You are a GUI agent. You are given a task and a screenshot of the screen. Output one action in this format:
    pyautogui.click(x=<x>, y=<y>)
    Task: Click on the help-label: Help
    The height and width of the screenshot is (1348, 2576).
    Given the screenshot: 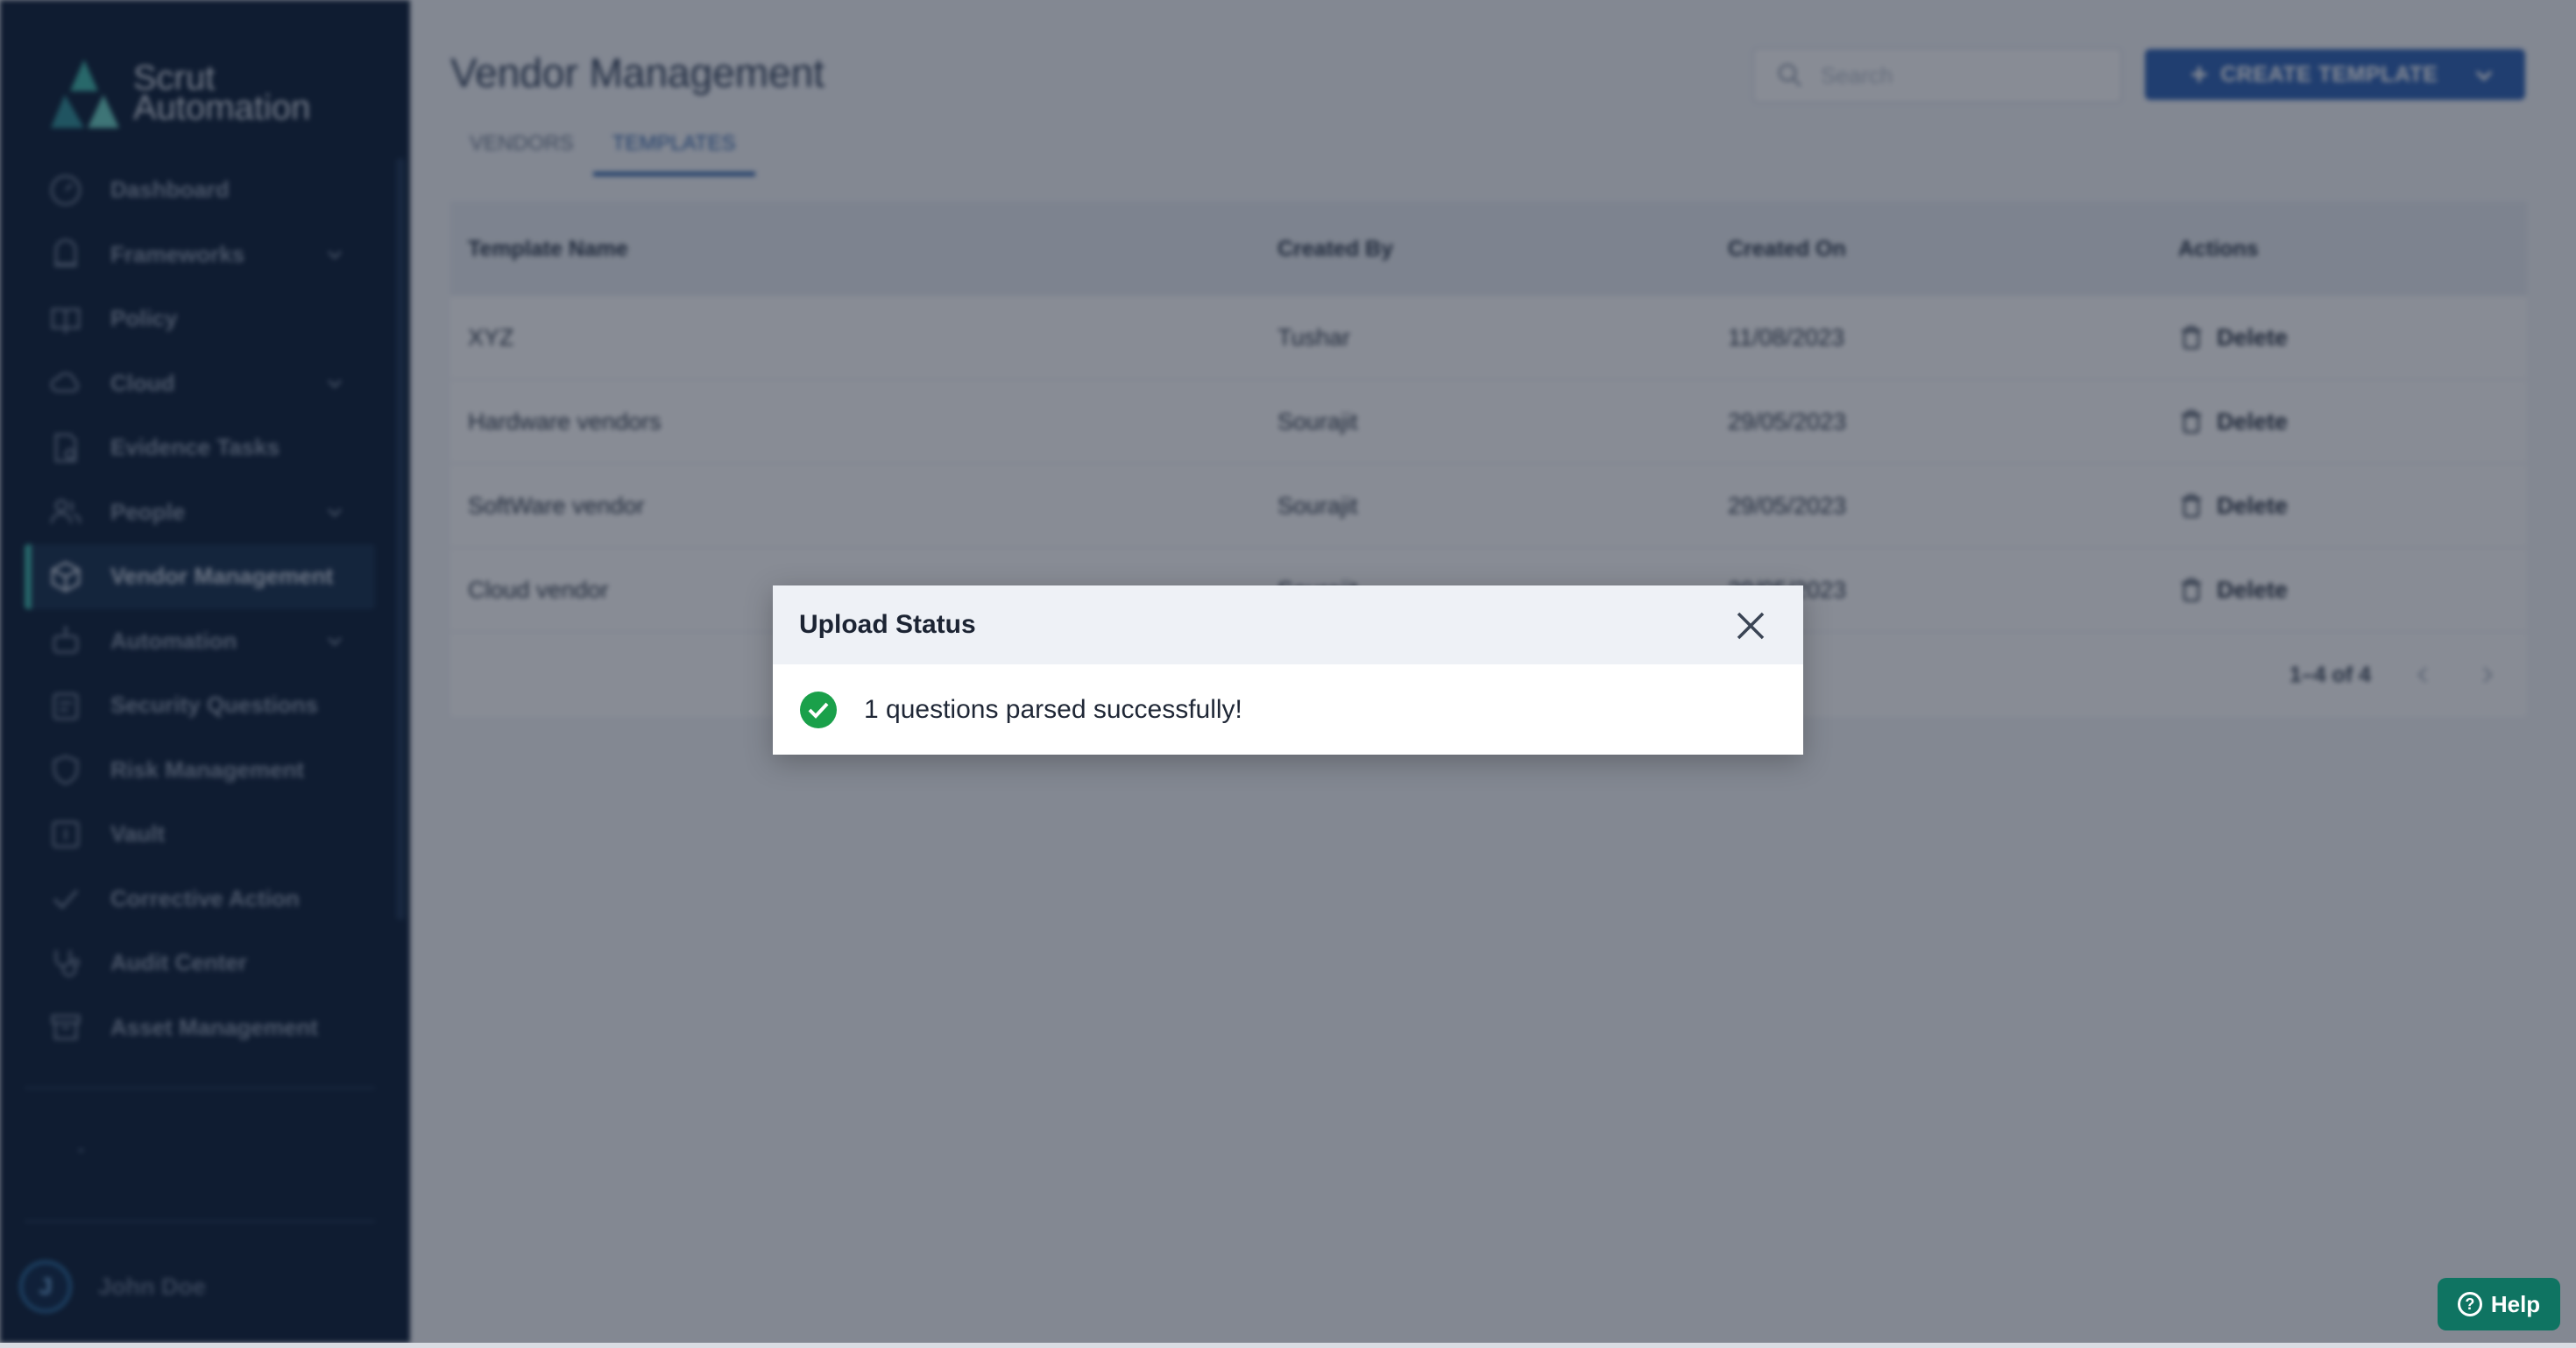 What is the action you would take?
    pyautogui.click(x=2515, y=1303)
    